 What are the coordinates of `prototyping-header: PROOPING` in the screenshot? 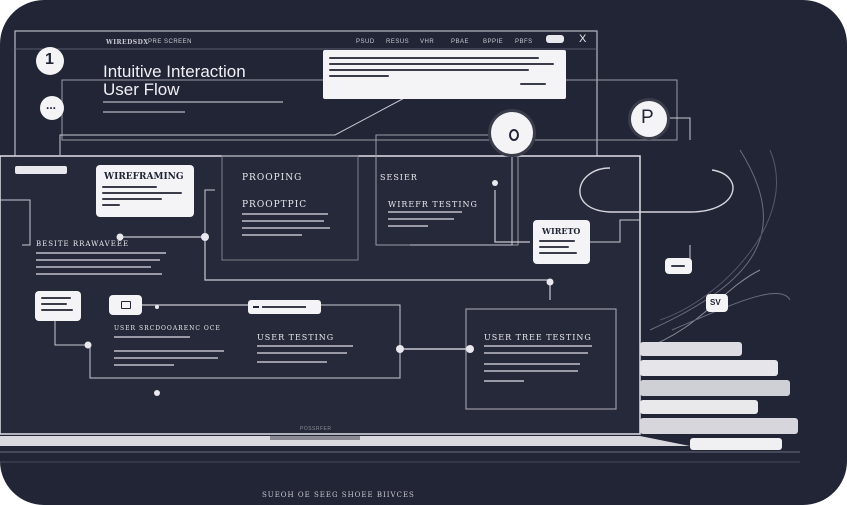 It's located at (272, 178).